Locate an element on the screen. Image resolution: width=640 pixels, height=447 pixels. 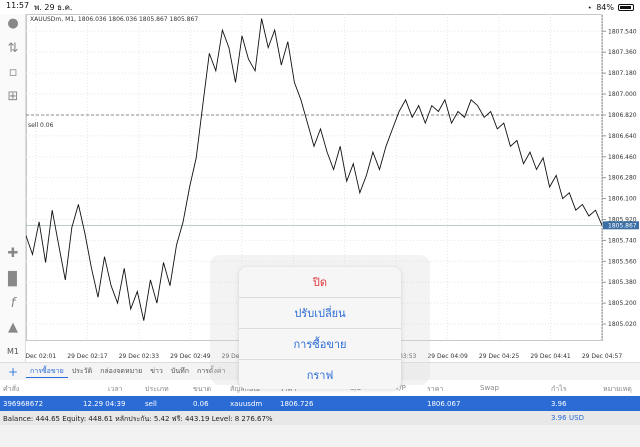
chat-icon: ▫ is located at coordinates (13, 73).